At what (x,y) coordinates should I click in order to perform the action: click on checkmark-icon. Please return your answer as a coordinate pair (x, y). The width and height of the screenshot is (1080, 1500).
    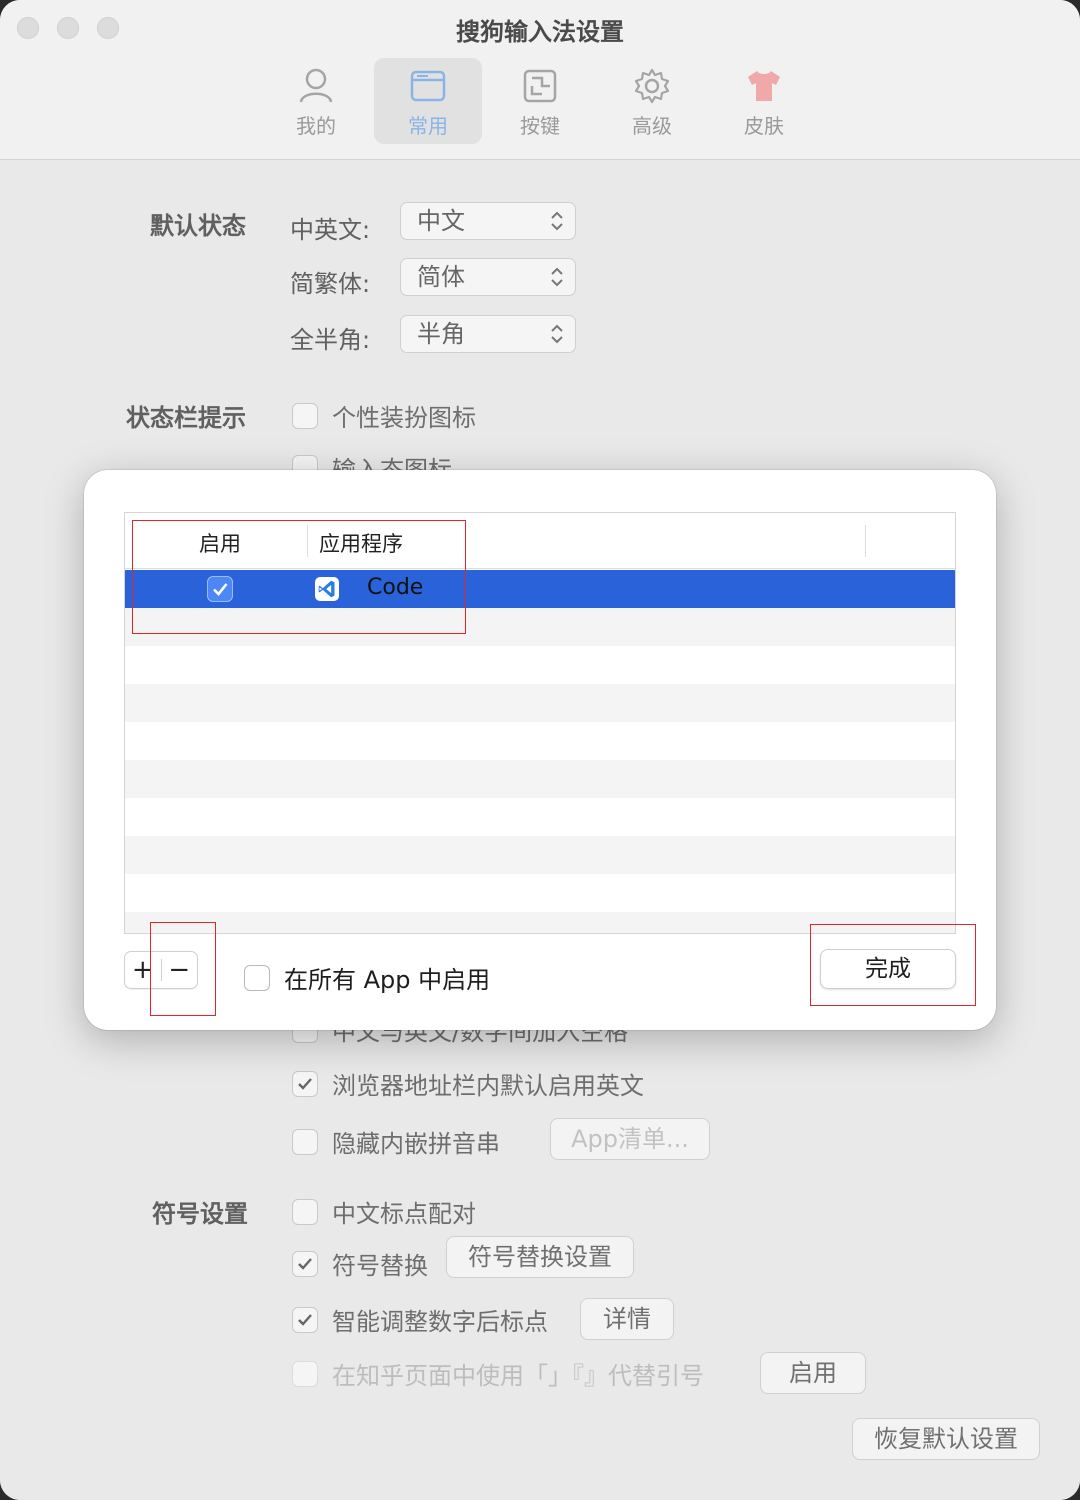
    Looking at the image, I should click on (220, 589).